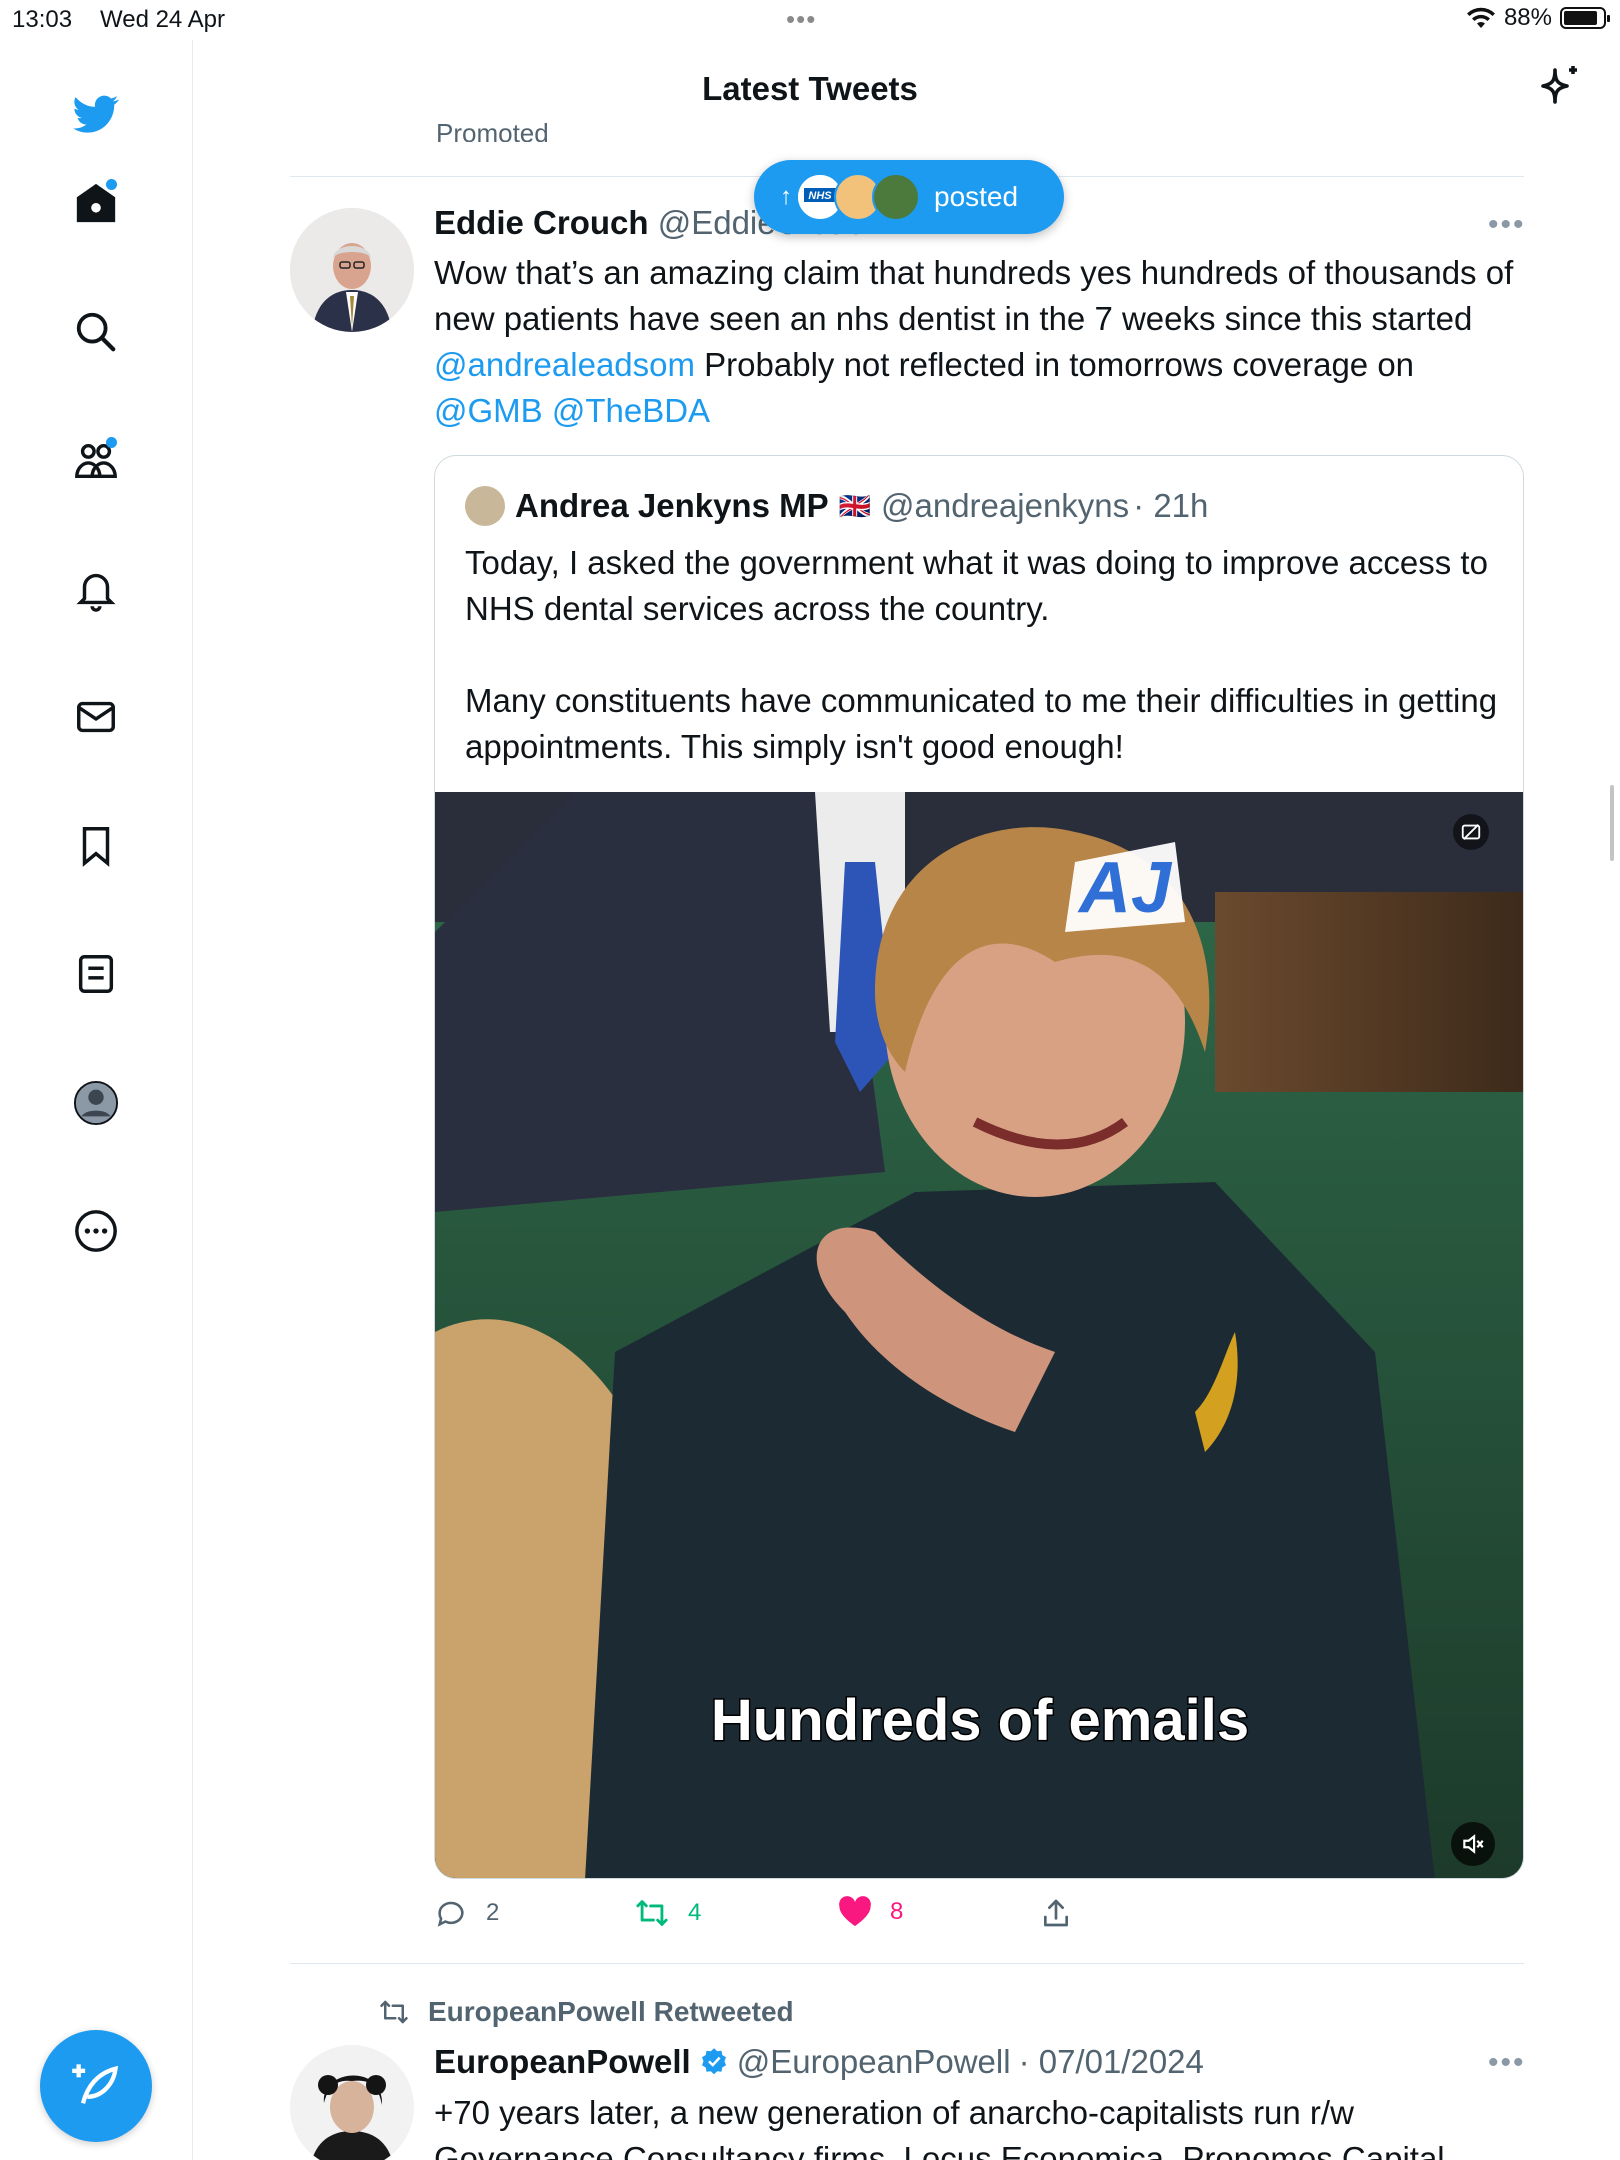 The image size is (1620, 2160). What do you see at coordinates (1507, 2063) in the screenshot?
I see `tweet2-more-button: •••` at bounding box center [1507, 2063].